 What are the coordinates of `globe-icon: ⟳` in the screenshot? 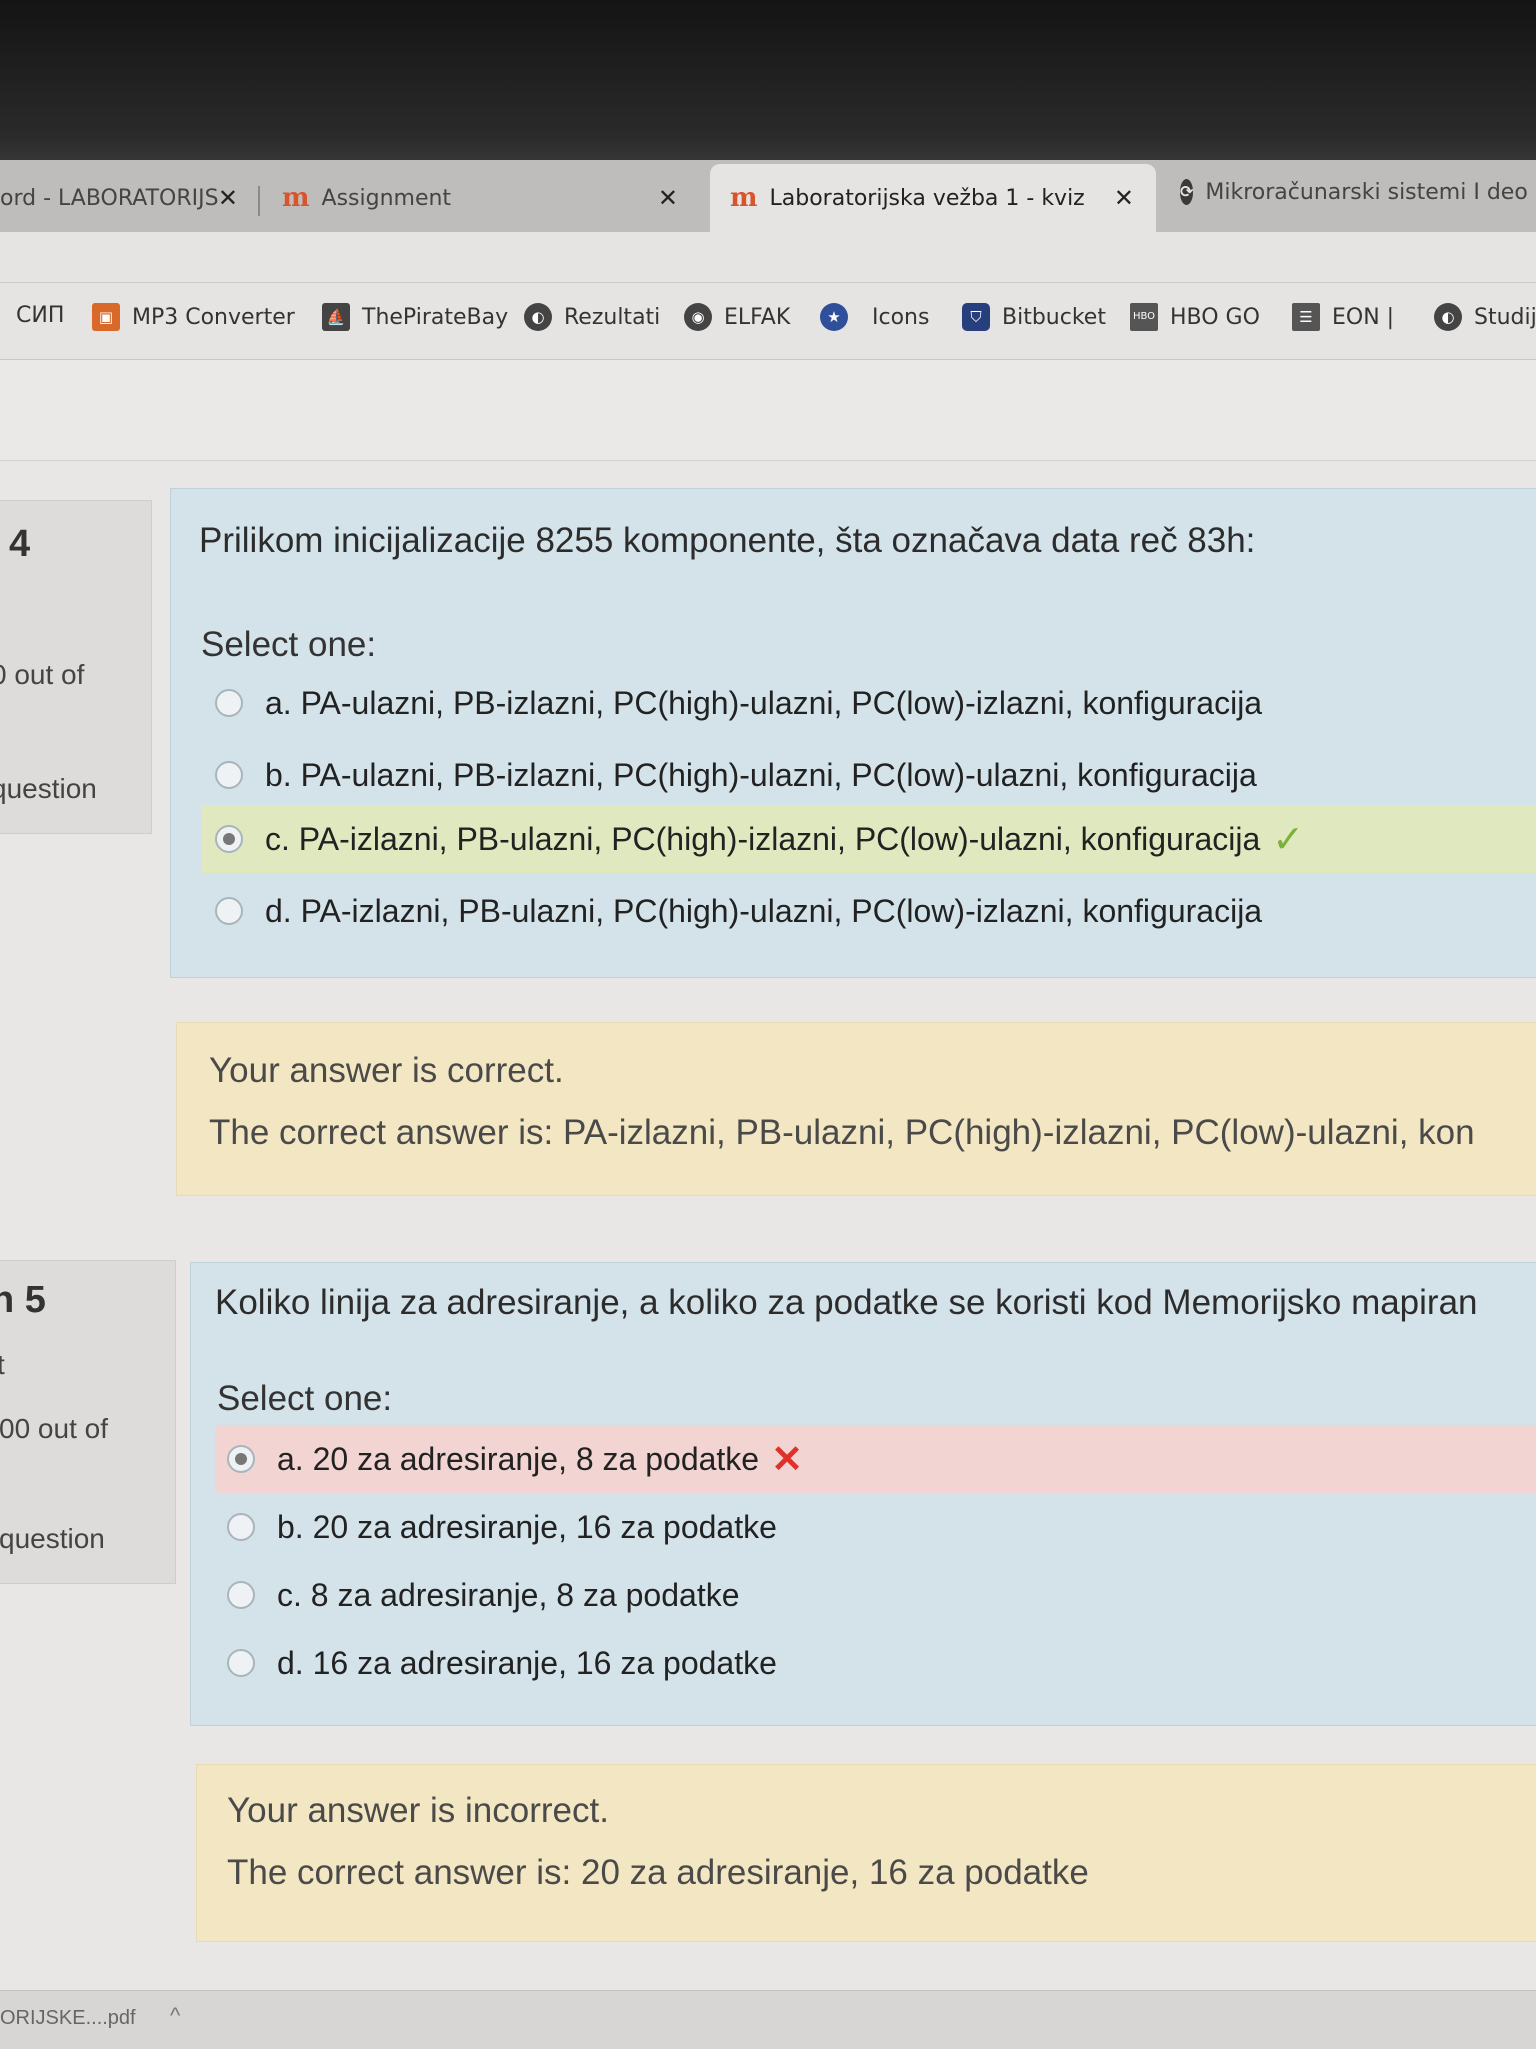 It's located at (1187, 192).